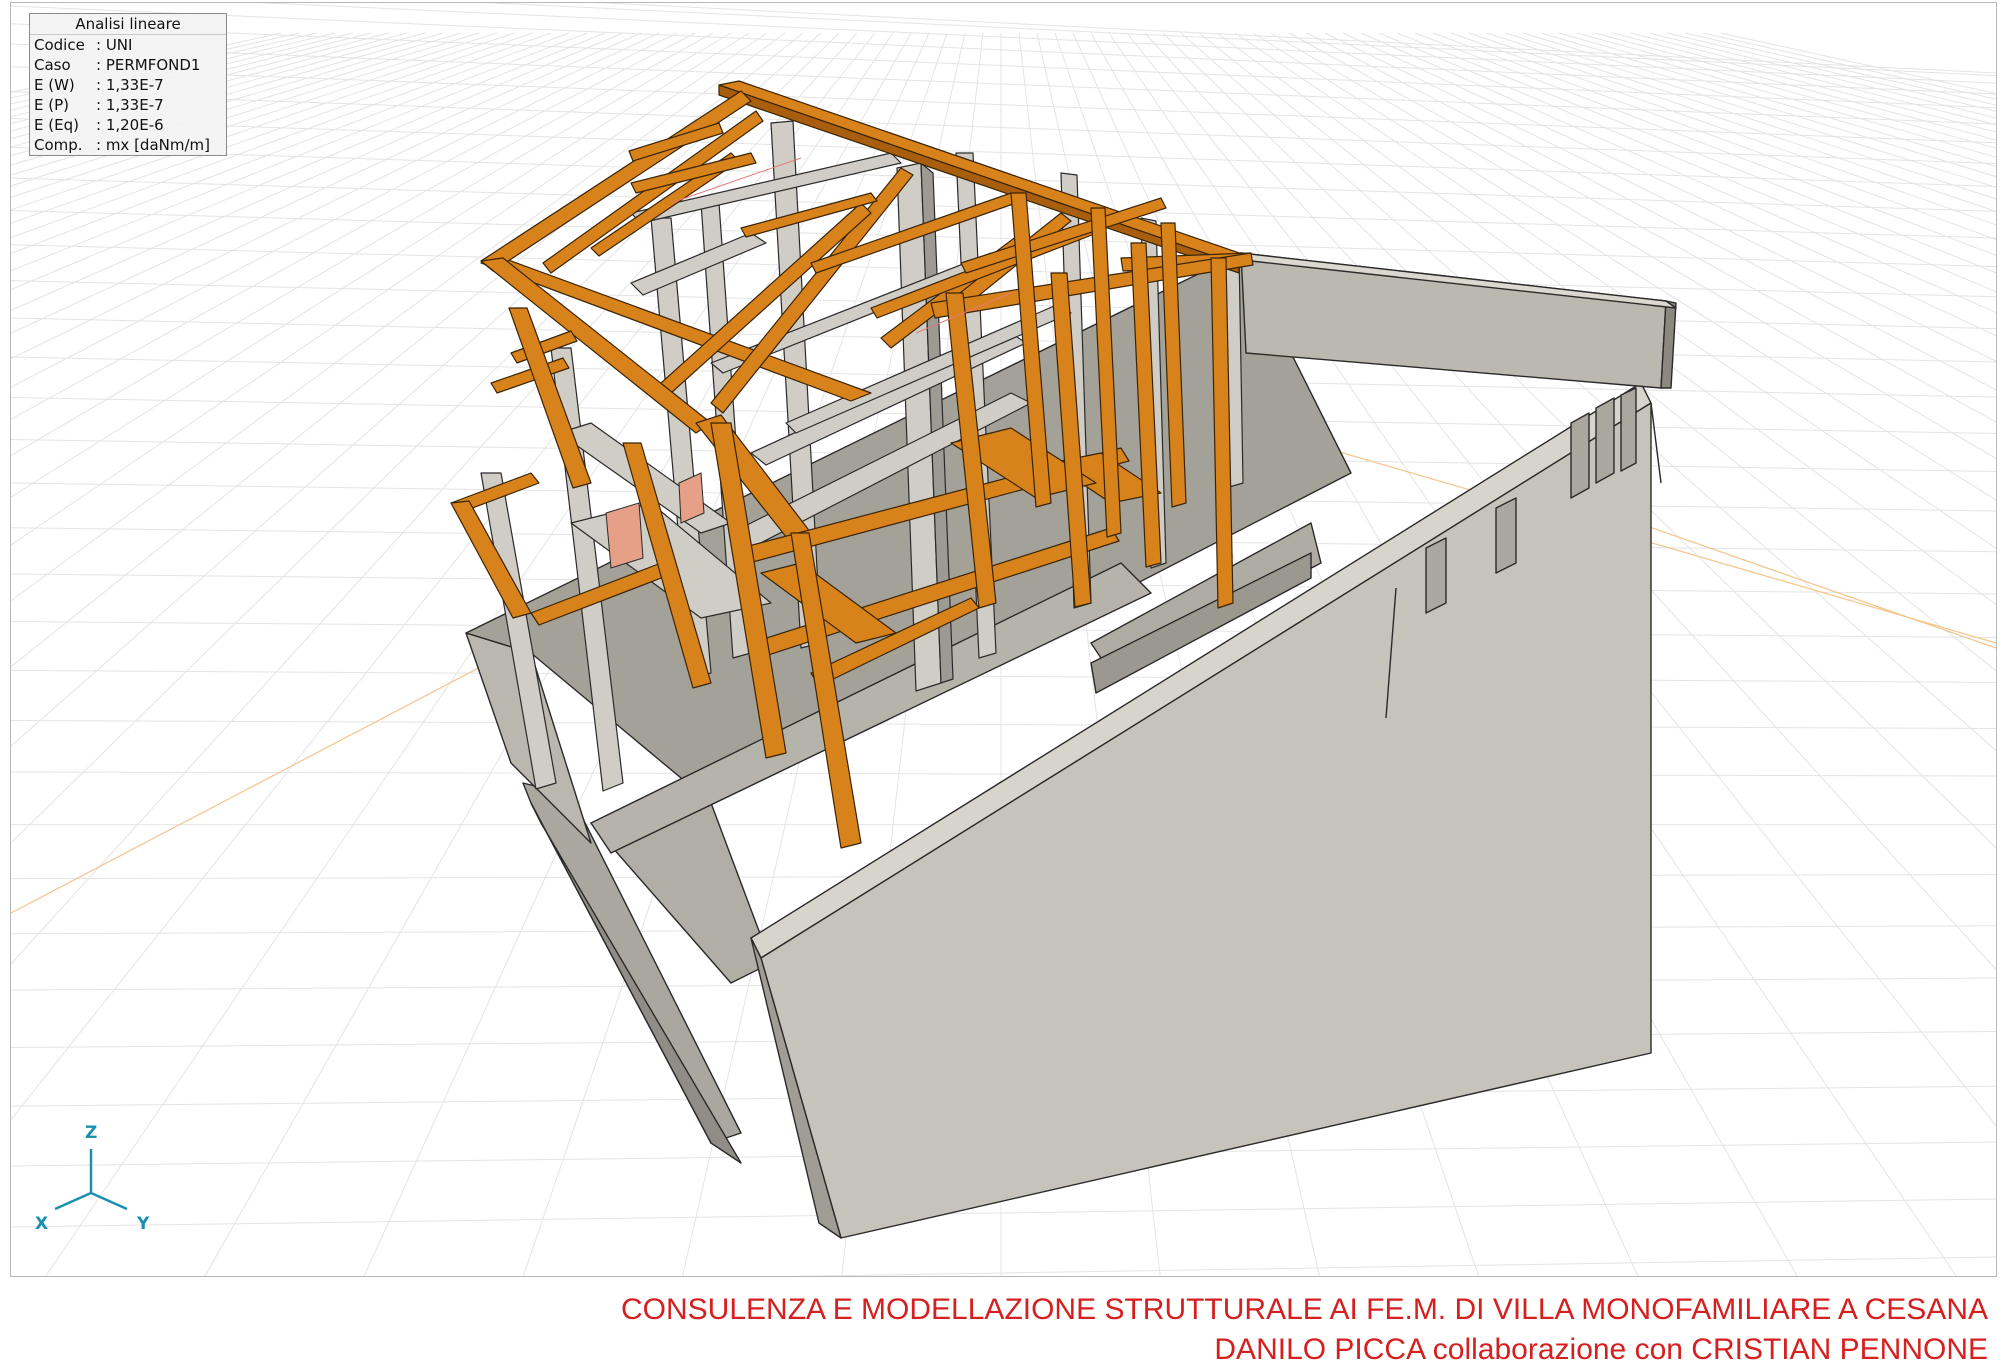 The width and height of the screenshot is (2000, 1370). Describe the element at coordinates (83, 45) in the screenshot. I see `info-row: Codice: UNI` at that location.